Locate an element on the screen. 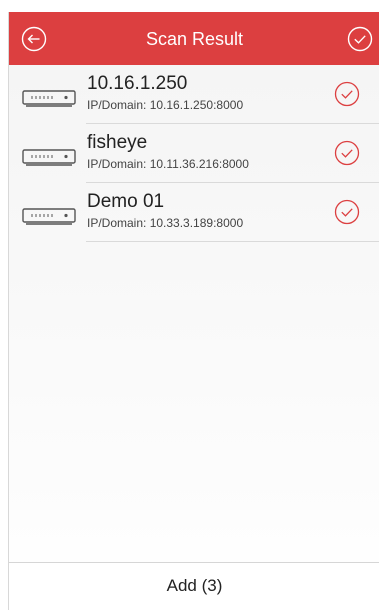  device-name: Demo 01 is located at coordinates (126, 201).